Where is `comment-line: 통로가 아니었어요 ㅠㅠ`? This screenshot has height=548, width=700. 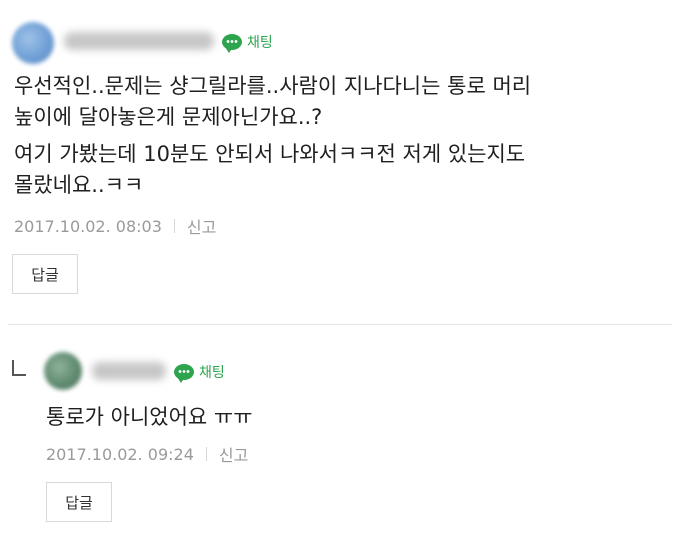
comment-line: 통로가 아니었어요 ㅠㅠ is located at coordinates (149, 417).